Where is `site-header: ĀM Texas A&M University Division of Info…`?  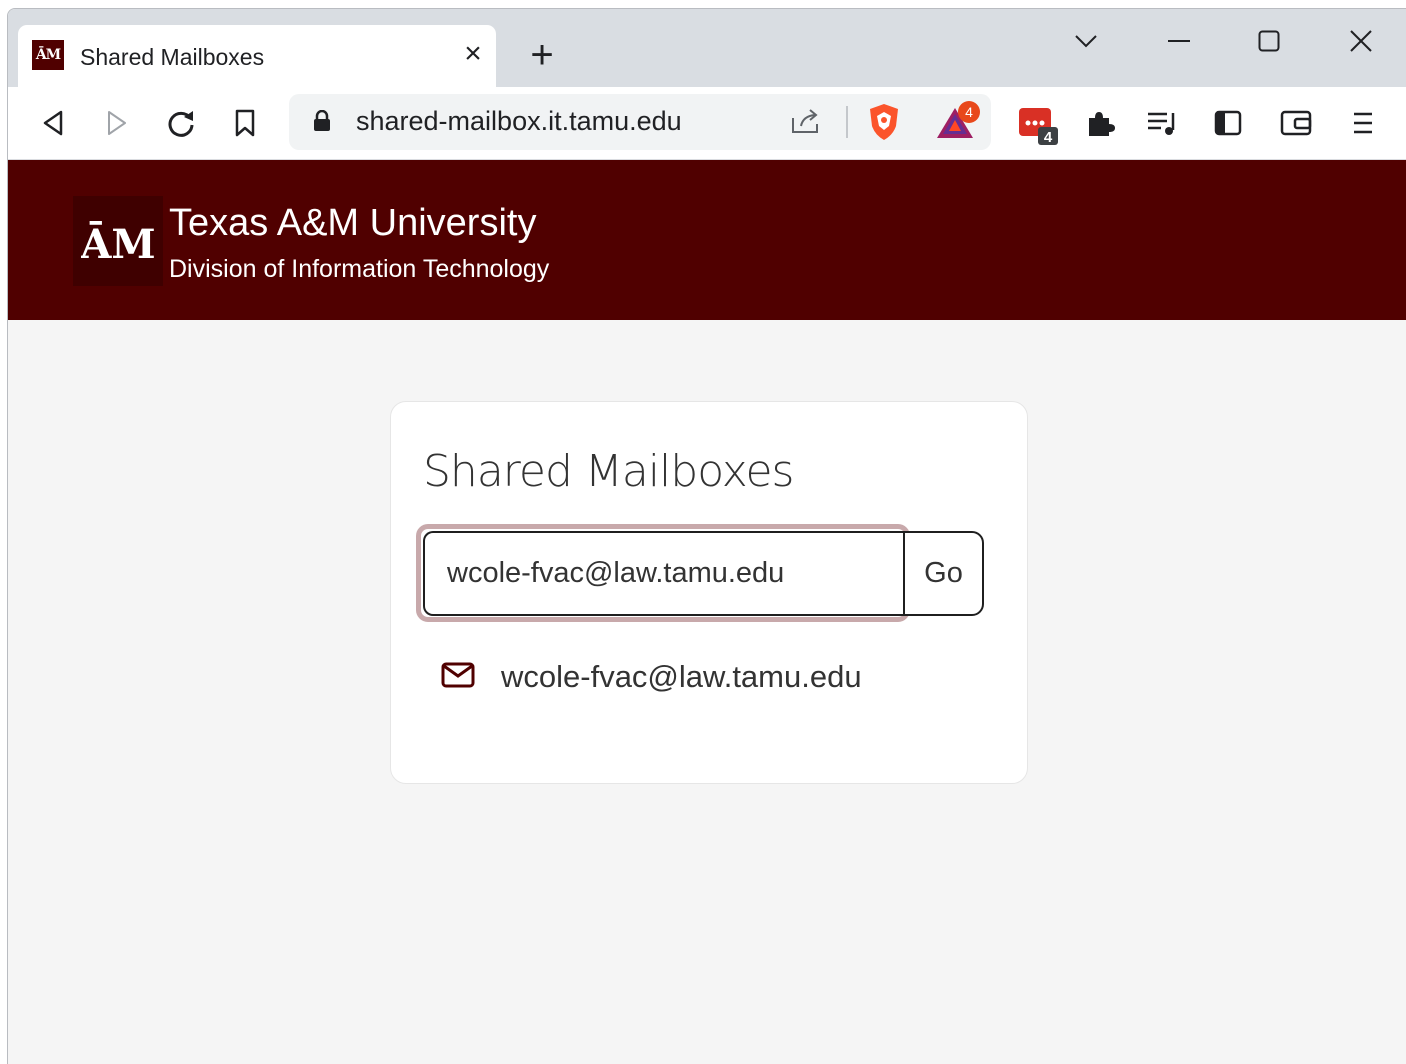
site-header: ĀM Texas A&M University Division of Info… is located at coordinates (707, 240).